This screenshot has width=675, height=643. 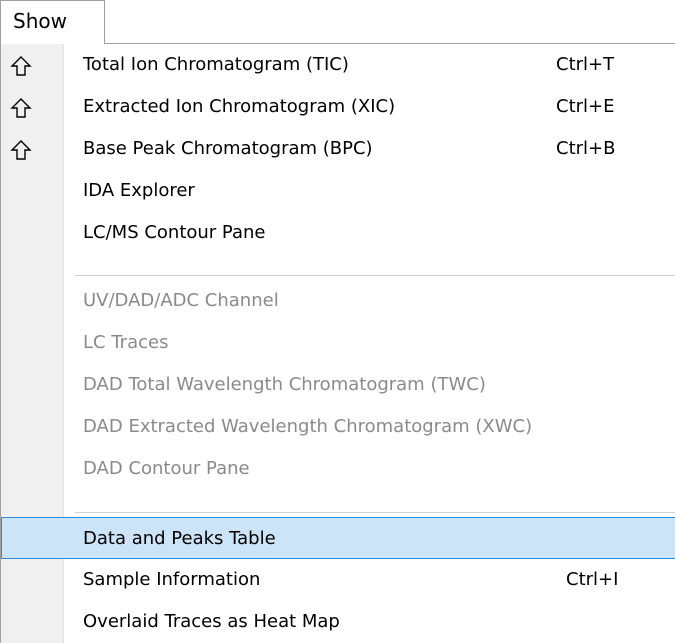 I want to click on menu-show: Show, so click(x=52, y=22).